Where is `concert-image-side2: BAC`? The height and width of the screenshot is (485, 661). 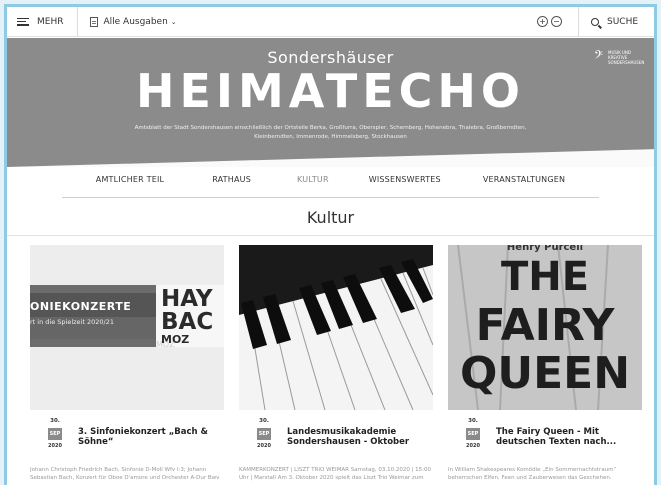 concert-image-side2: BAC is located at coordinates (187, 322).